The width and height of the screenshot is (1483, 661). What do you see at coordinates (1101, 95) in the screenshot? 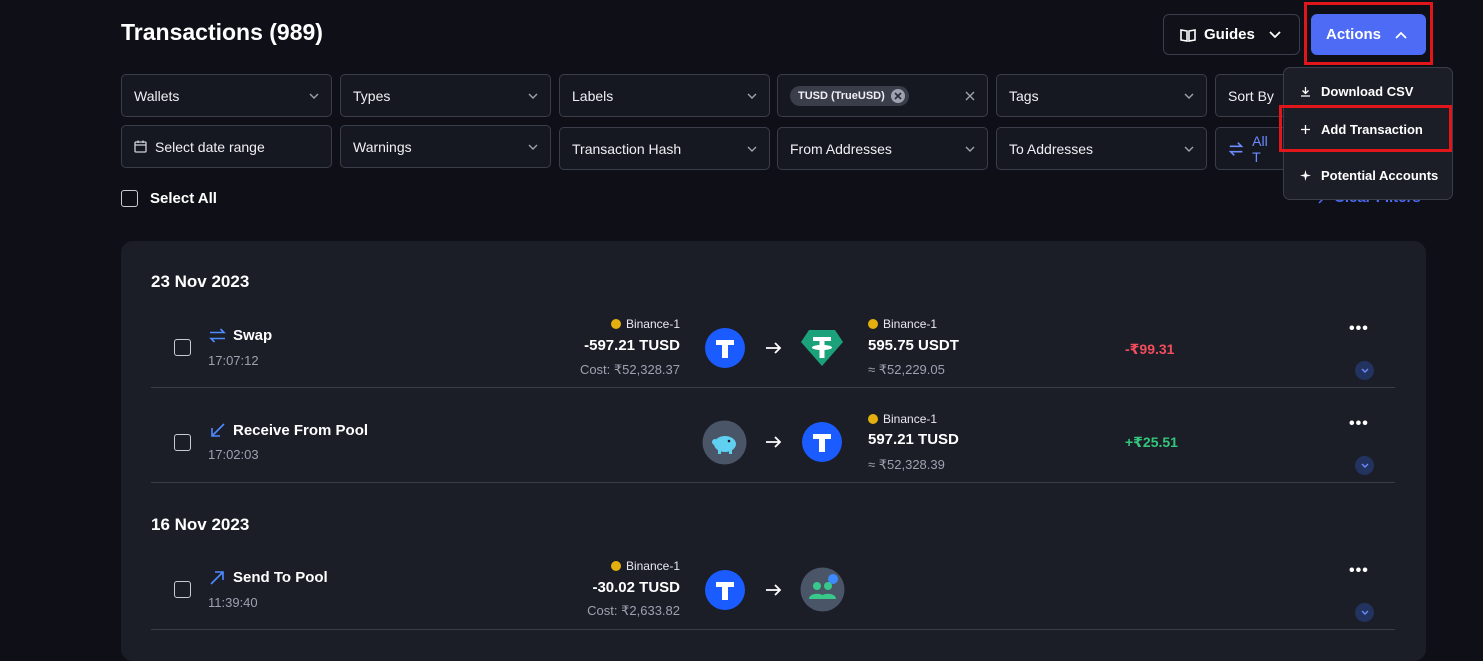
I see `tags-filter: Tags` at bounding box center [1101, 95].